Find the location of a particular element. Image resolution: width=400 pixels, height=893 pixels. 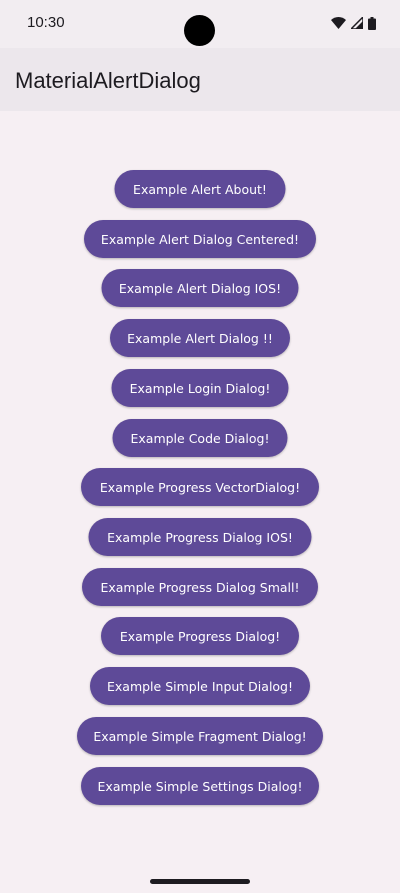

example-progress-dialog-button: Example Progress Dialog! is located at coordinates (200, 636).